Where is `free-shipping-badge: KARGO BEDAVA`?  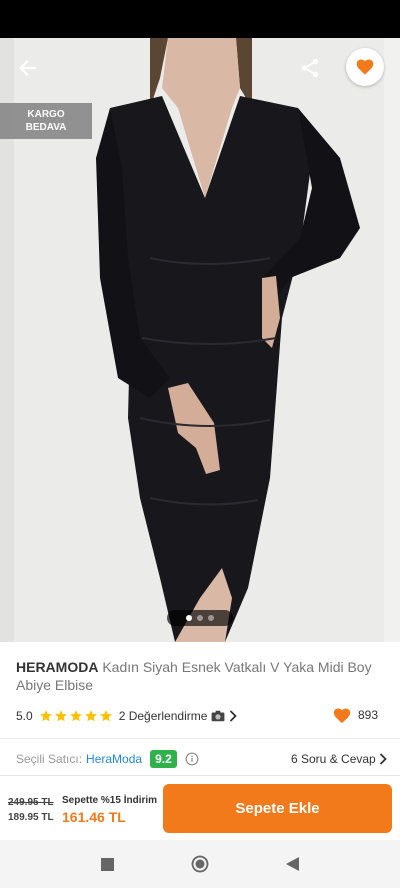 free-shipping-badge: KARGO BEDAVA is located at coordinates (46, 121).